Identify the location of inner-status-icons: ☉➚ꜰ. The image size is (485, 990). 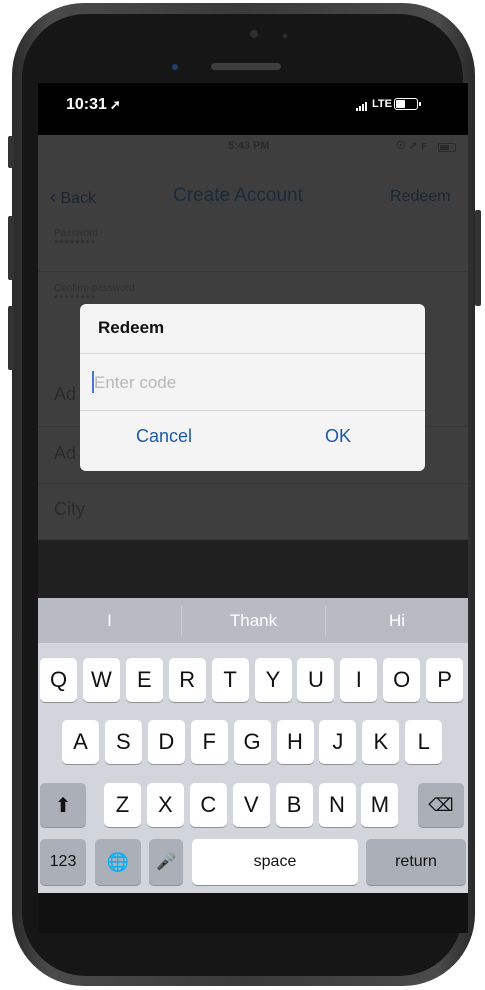
(413, 145).